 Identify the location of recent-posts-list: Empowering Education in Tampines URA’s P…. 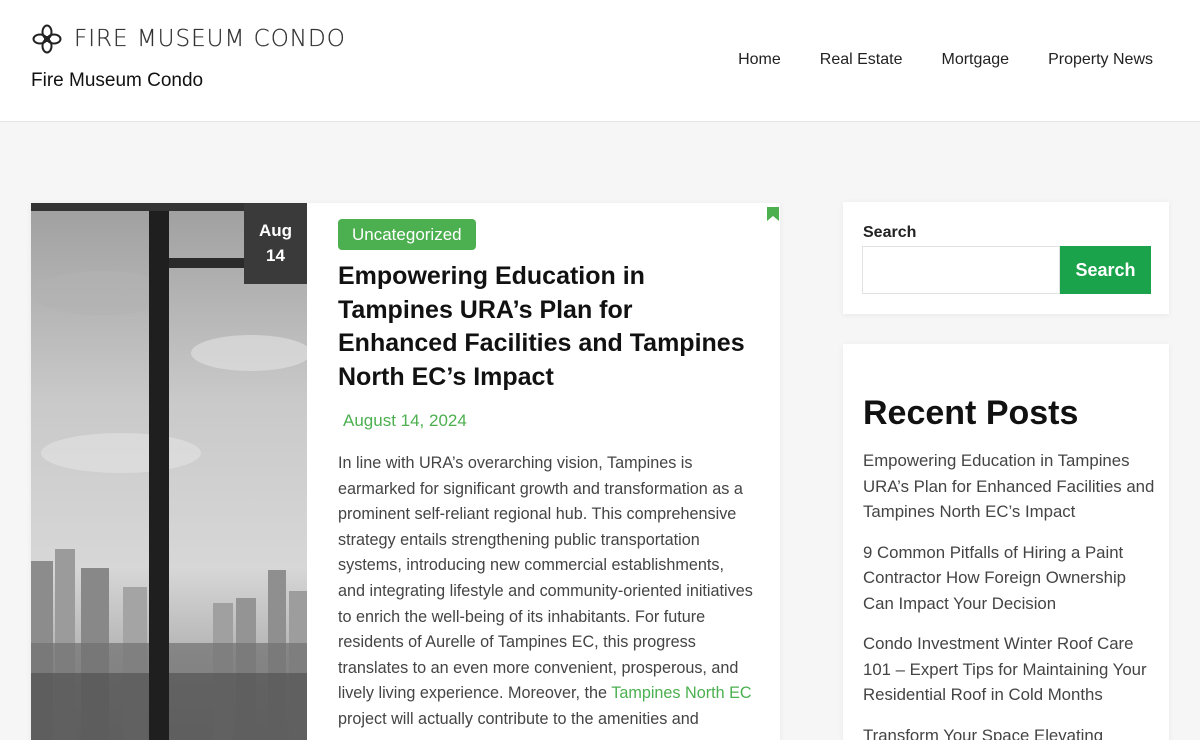
(1010, 594).